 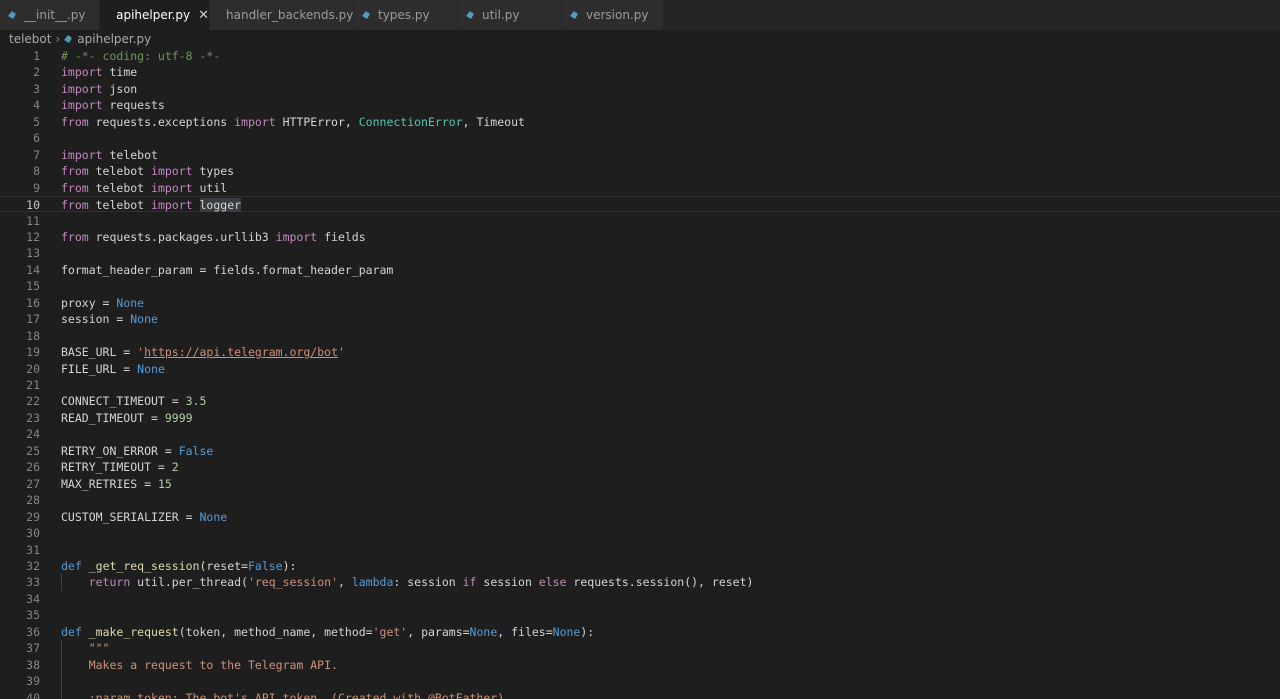 I want to click on tab-version-py: version.py, so click(x=613, y=15).